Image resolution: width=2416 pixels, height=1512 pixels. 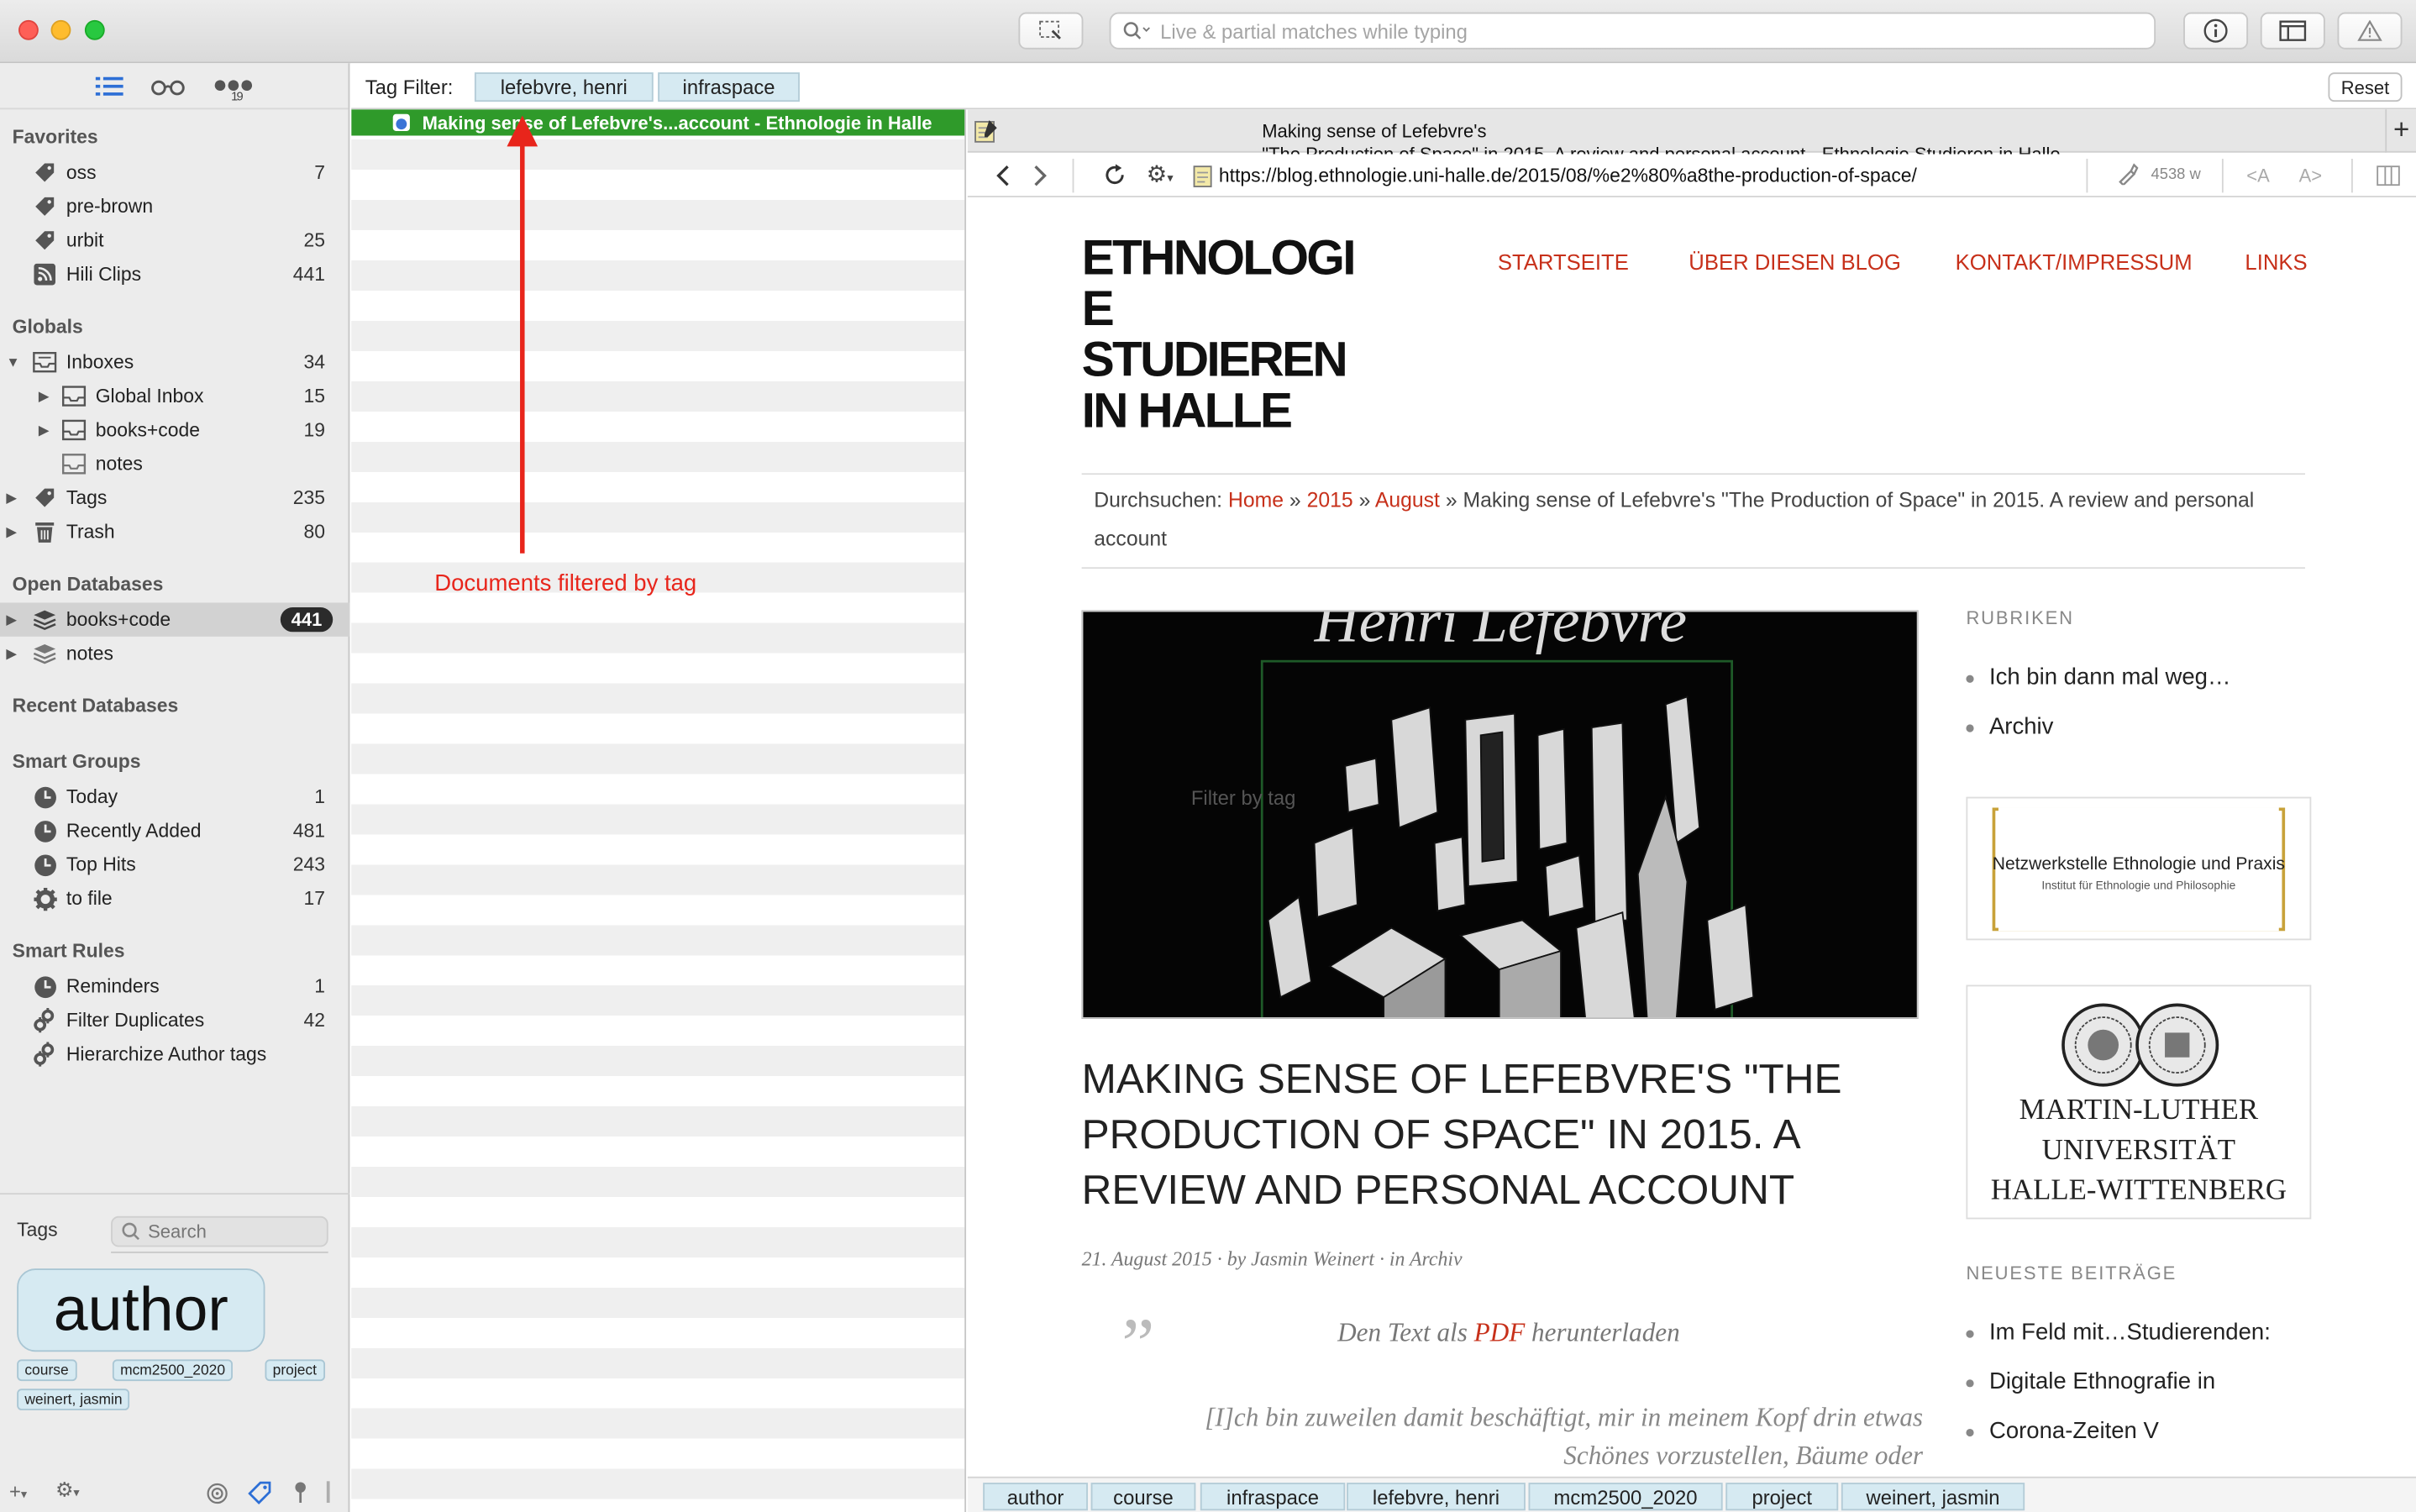 I want to click on sidebar-item-count: 441, so click(x=309, y=274).